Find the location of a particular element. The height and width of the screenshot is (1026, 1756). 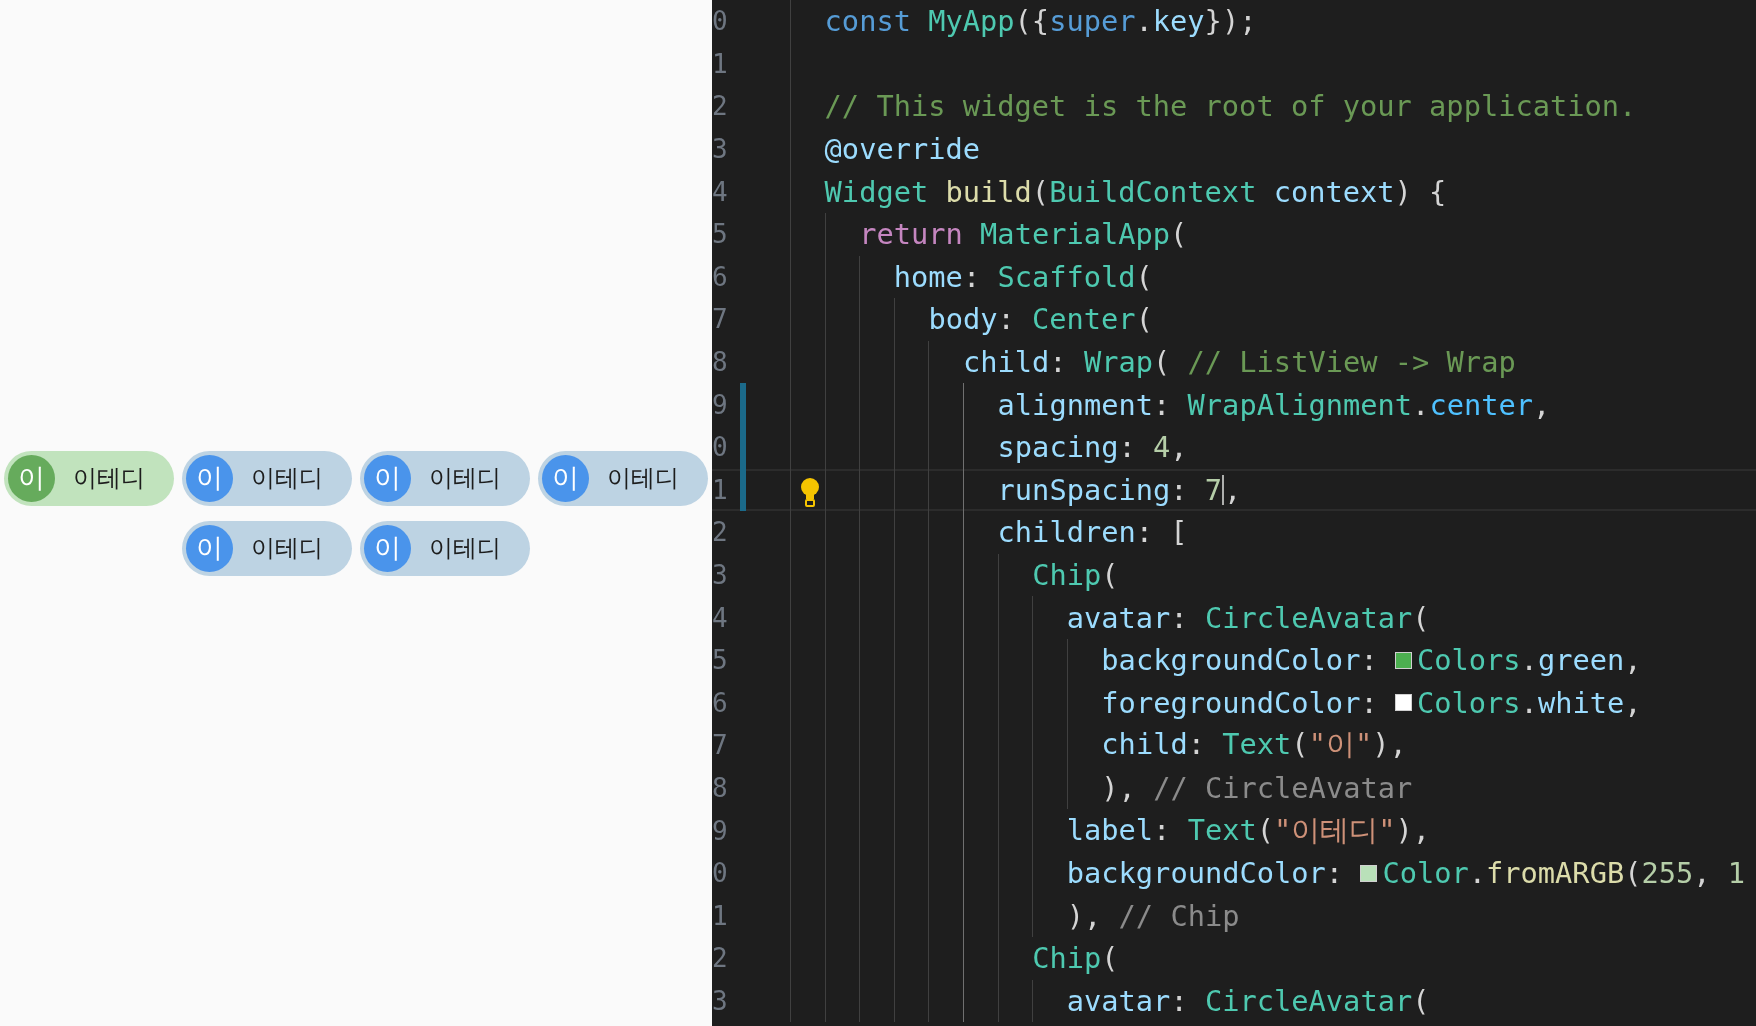

code-text: runSpacing: 7 is located at coordinates (1110, 489).